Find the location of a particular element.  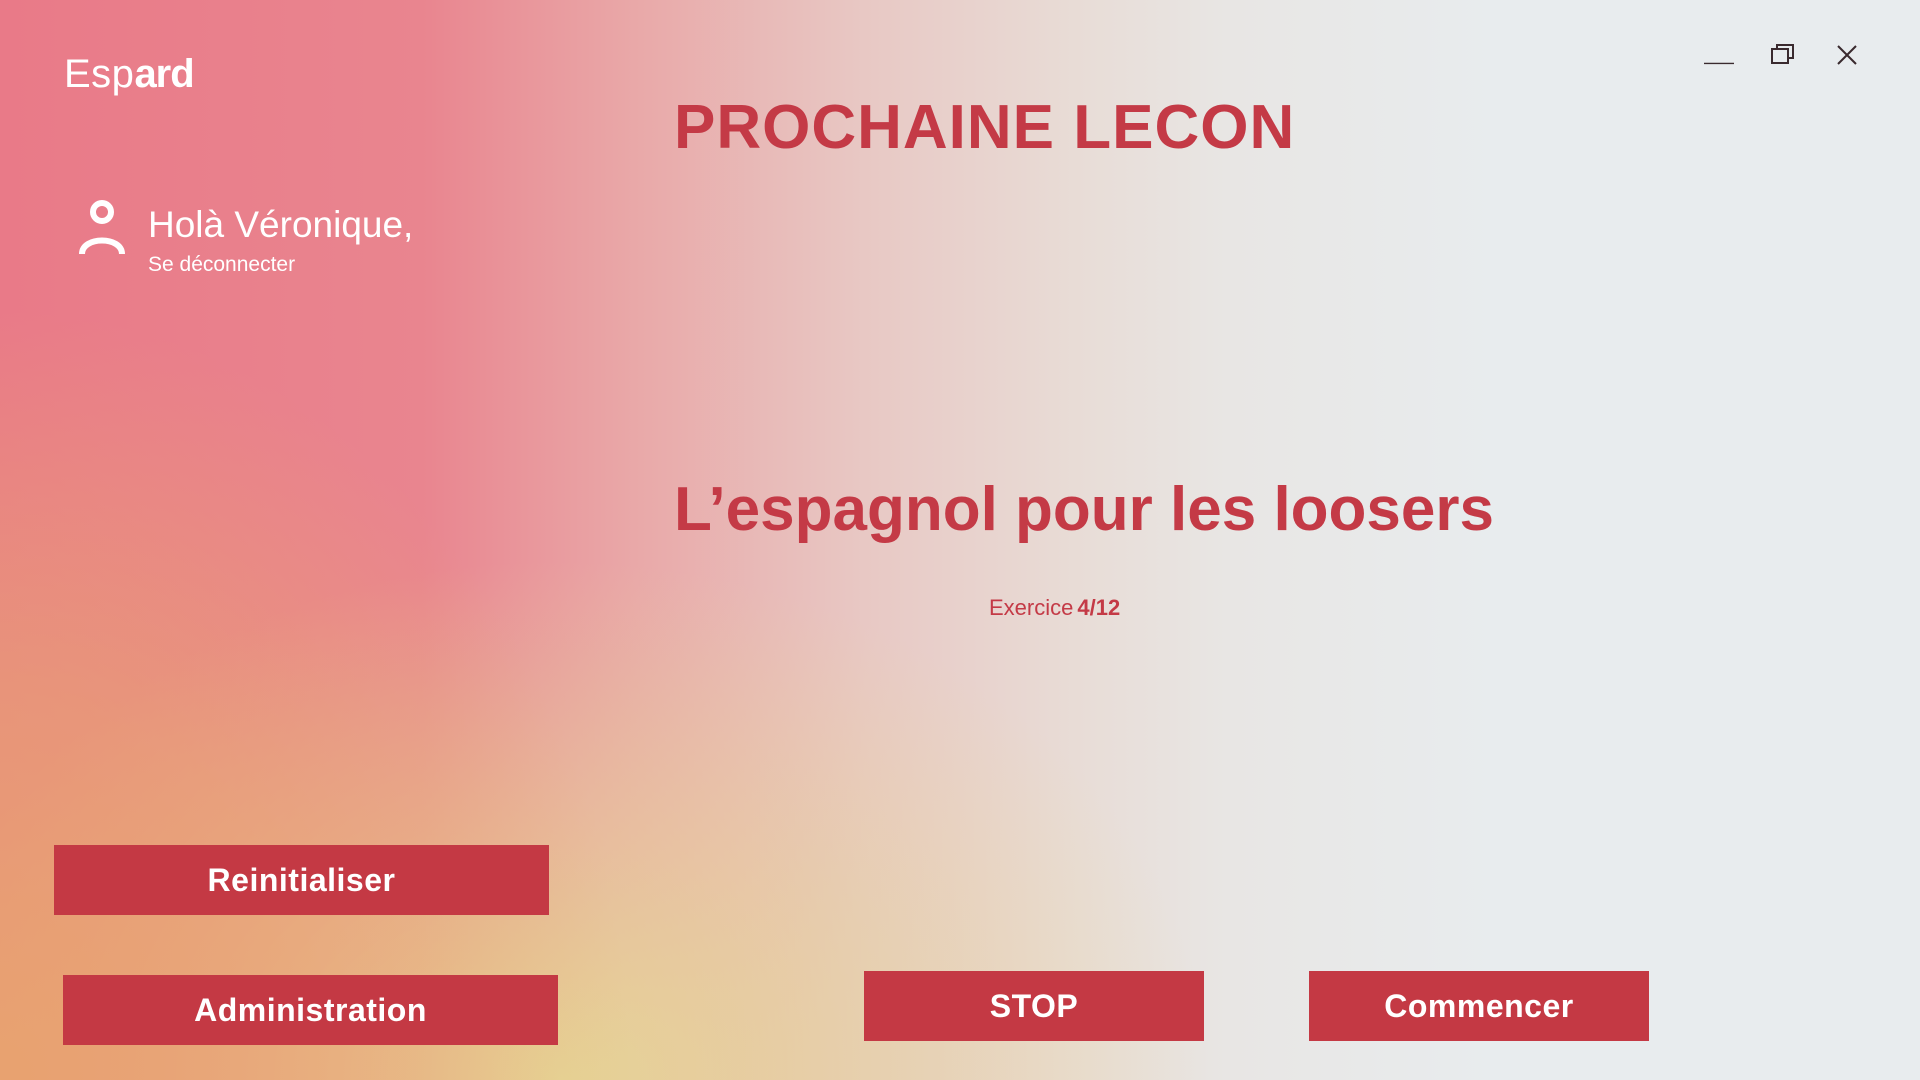

restore-icon is located at coordinates (1782, 54).